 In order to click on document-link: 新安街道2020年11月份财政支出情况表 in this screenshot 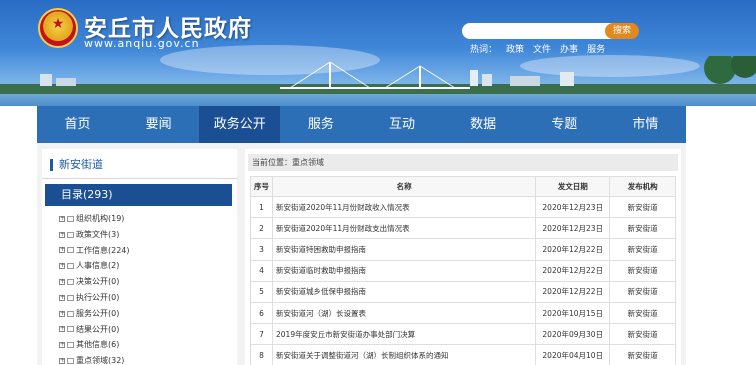, I will do `click(404, 228)`.